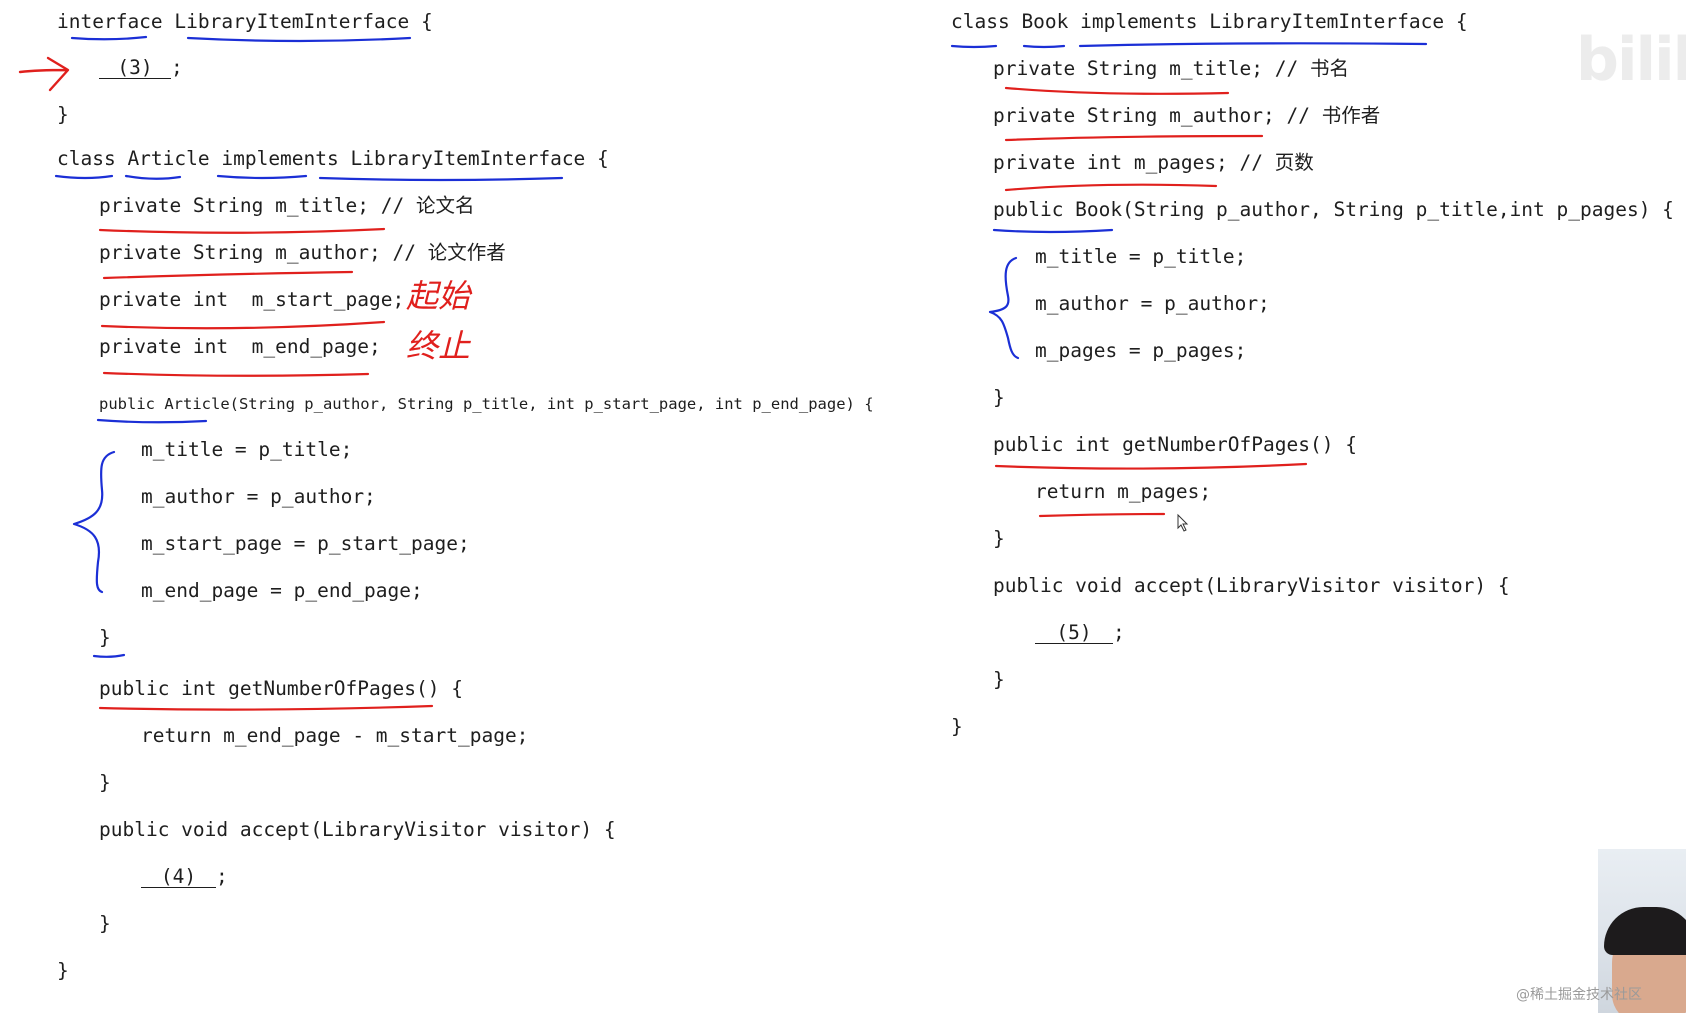 This screenshot has width=1686, height=1013. I want to click on underline-book-return, so click(1102, 515).